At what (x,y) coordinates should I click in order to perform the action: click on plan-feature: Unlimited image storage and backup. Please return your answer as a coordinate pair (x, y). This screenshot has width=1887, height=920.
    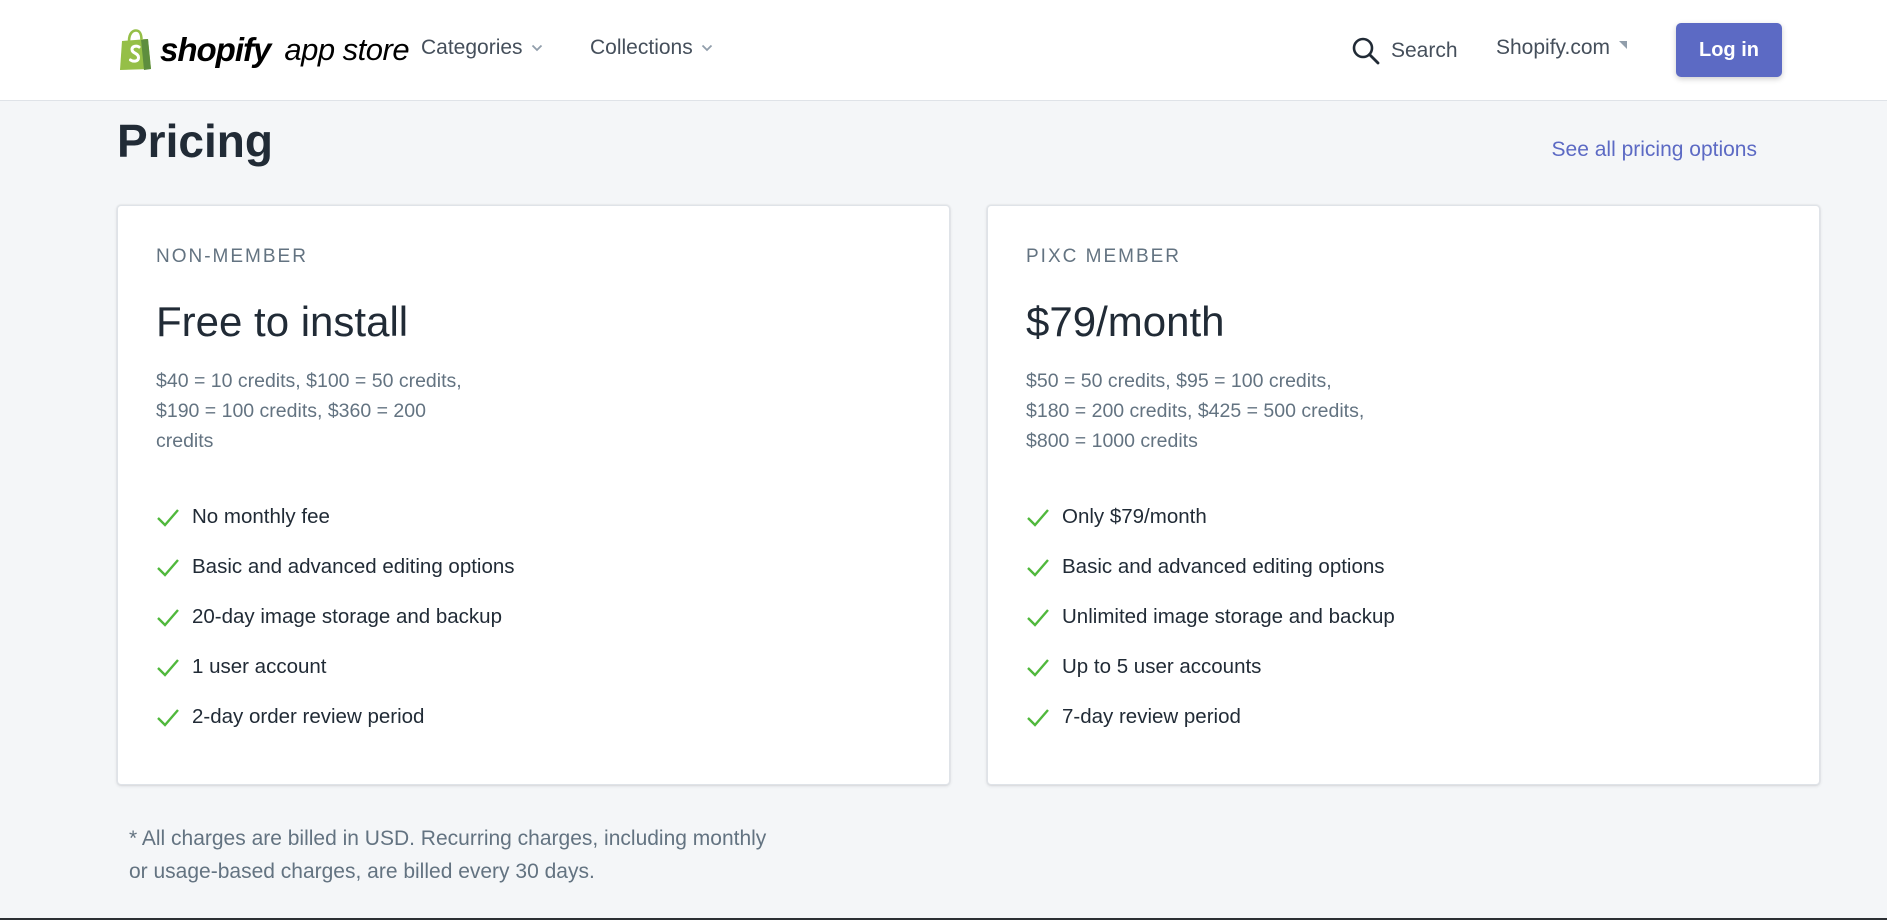
    Looking at the image, I should click on (1210, 617).